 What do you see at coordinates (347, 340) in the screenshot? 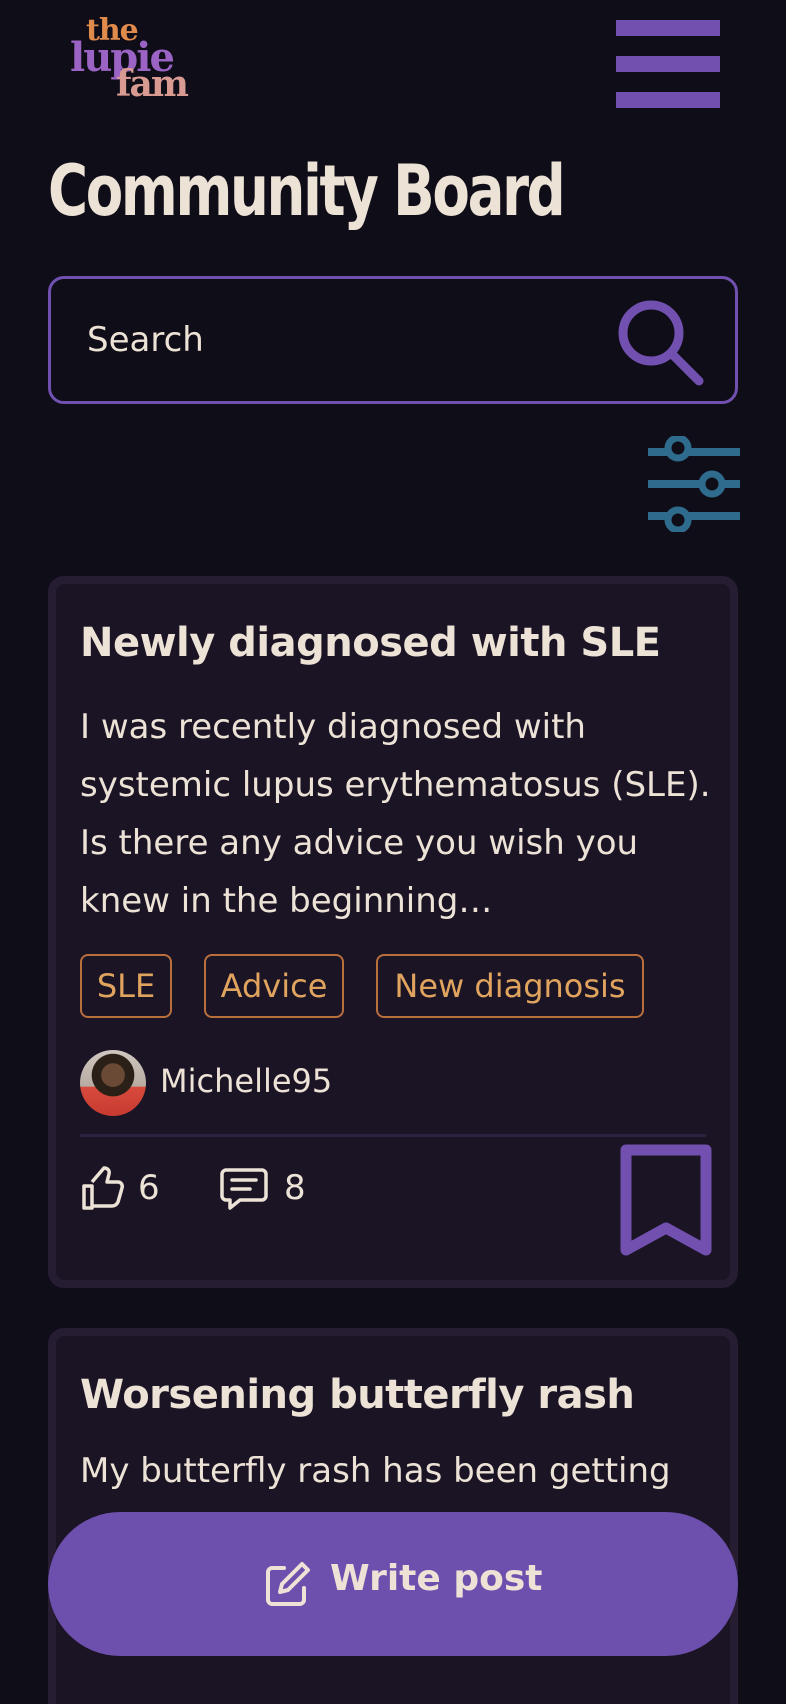
I see `search-input` at bounding box center [347, 340].